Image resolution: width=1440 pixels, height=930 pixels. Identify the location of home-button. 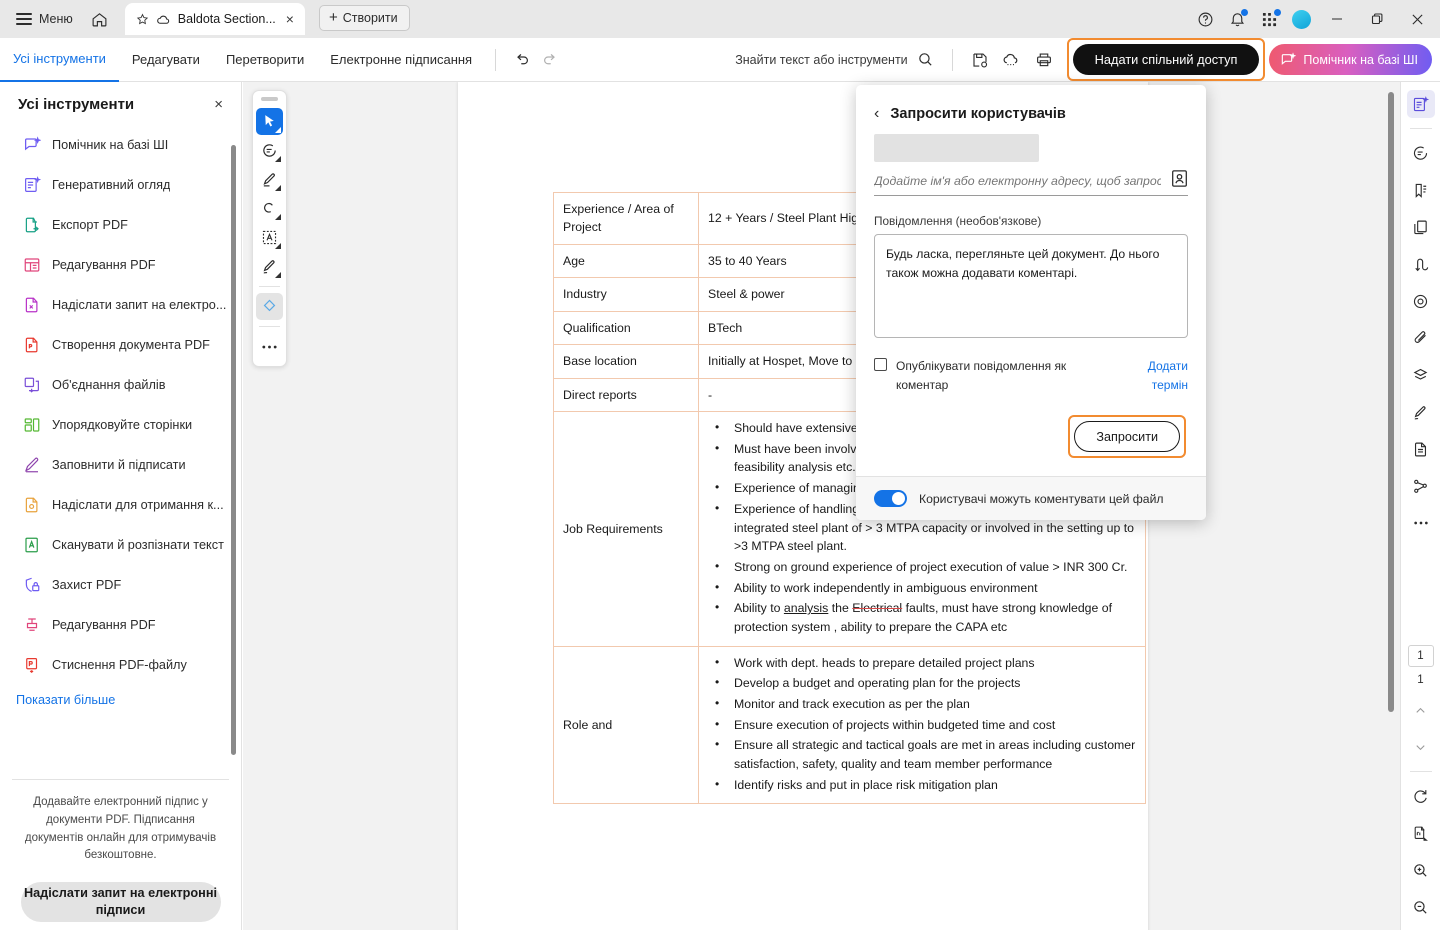
(100, 19).